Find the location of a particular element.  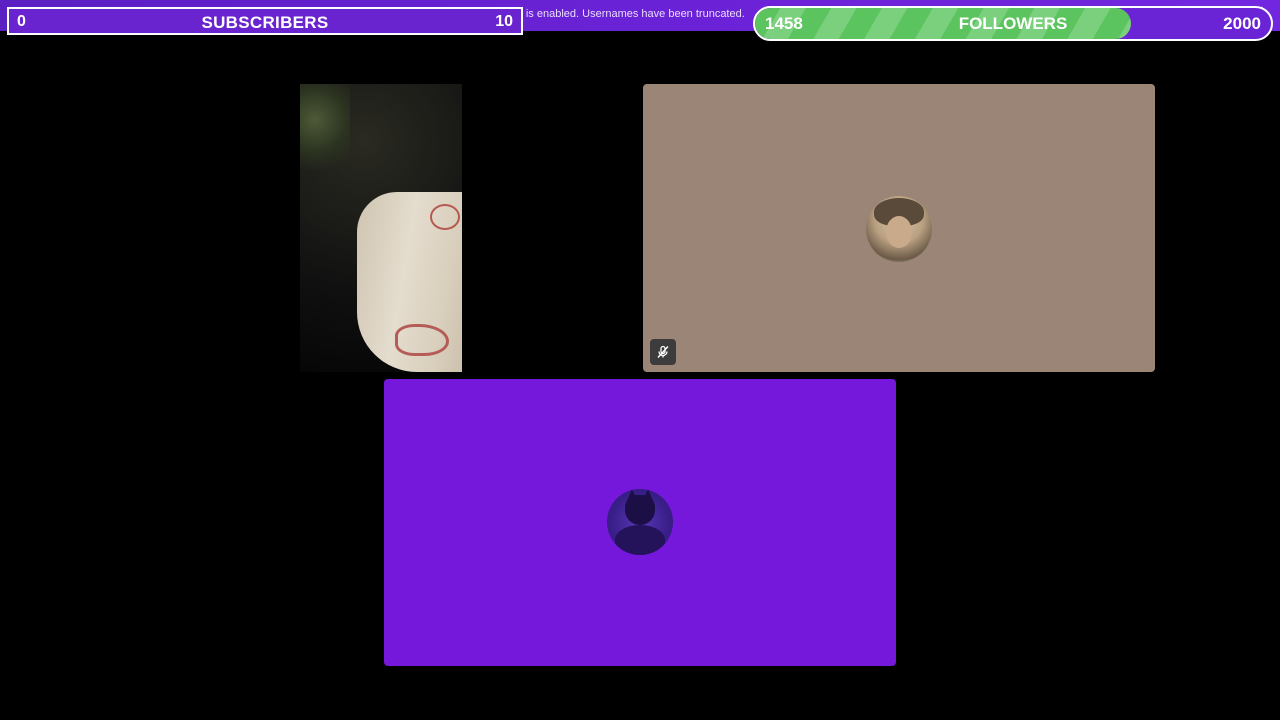

follower-target-count: 2000 is located at coordinates (1242, 23).